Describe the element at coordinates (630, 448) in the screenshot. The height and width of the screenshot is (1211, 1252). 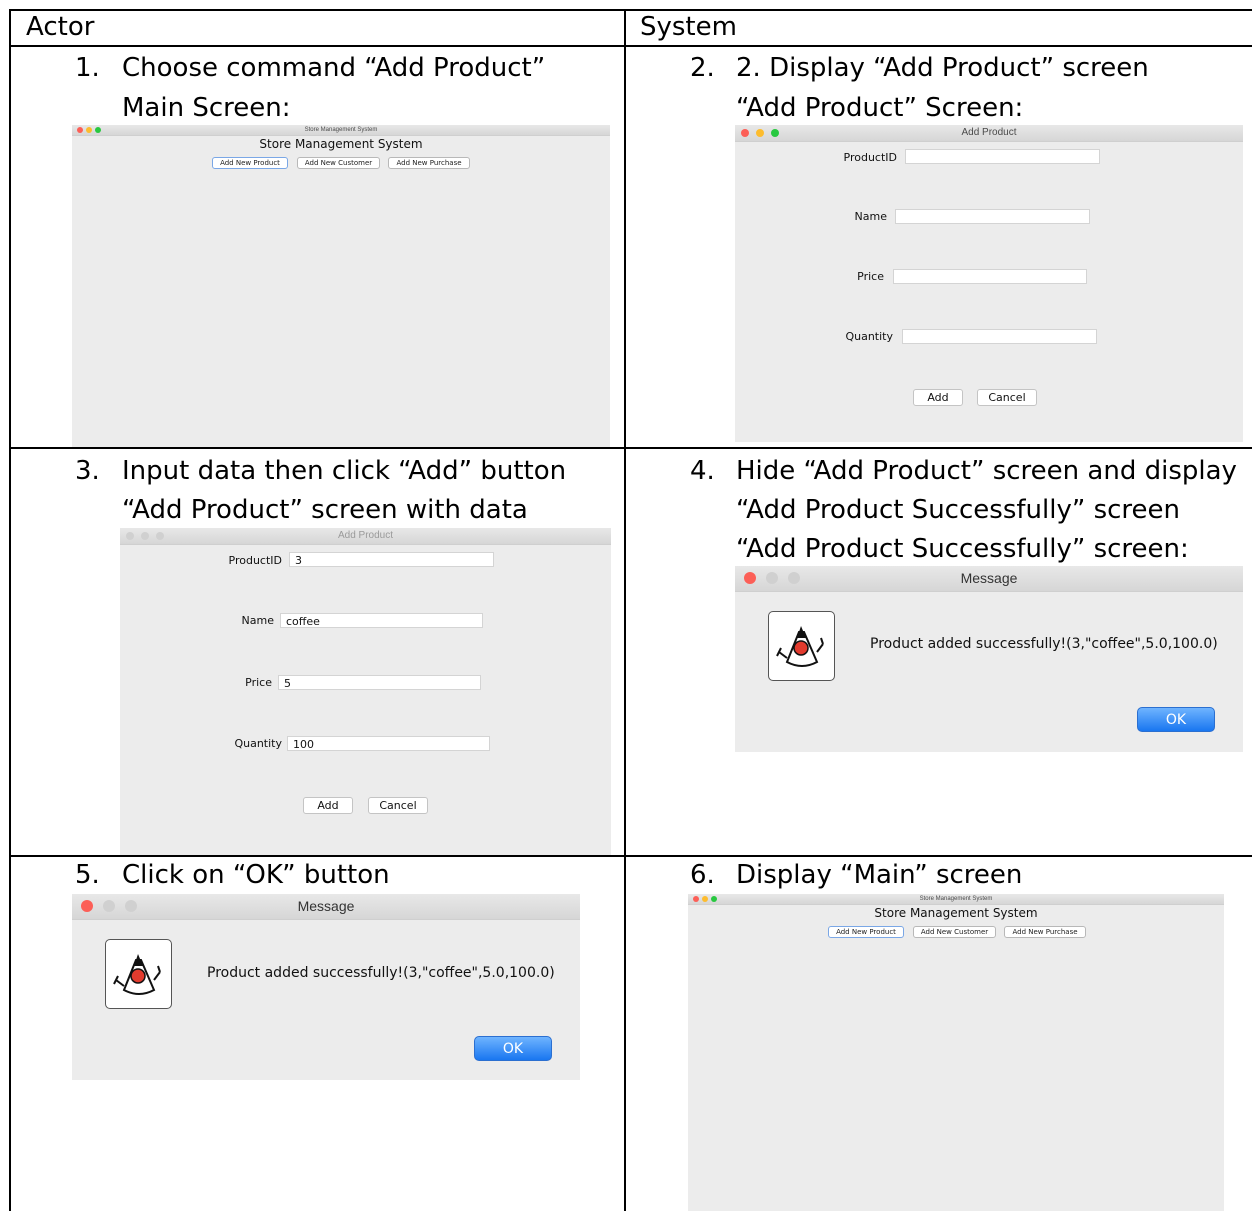
I see `table-border-row1` at that location.